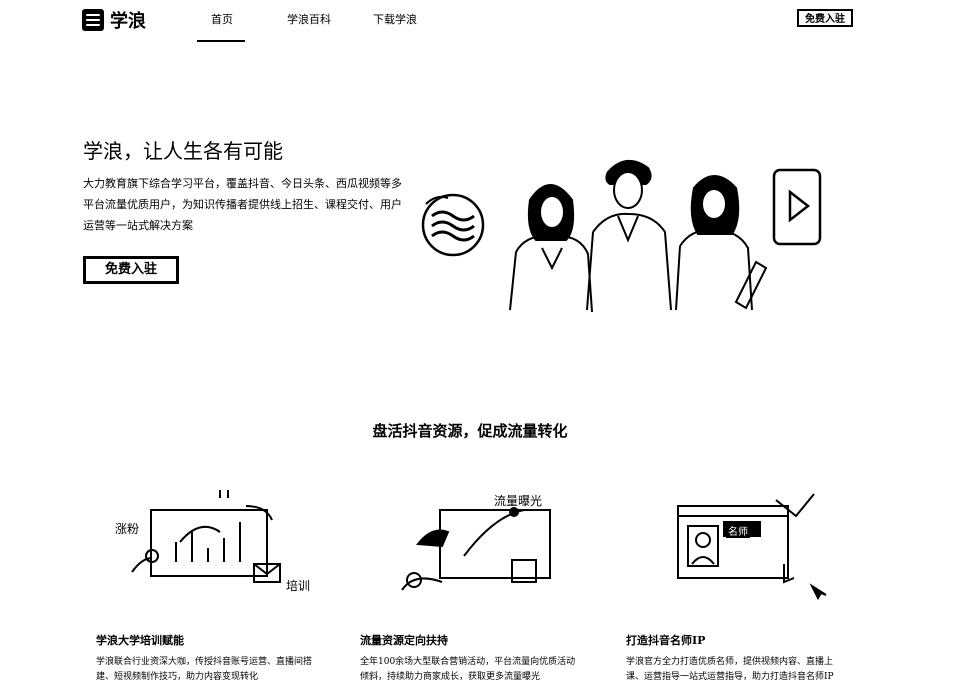  I want to click on wave-badge-icon, so click(453, 225).